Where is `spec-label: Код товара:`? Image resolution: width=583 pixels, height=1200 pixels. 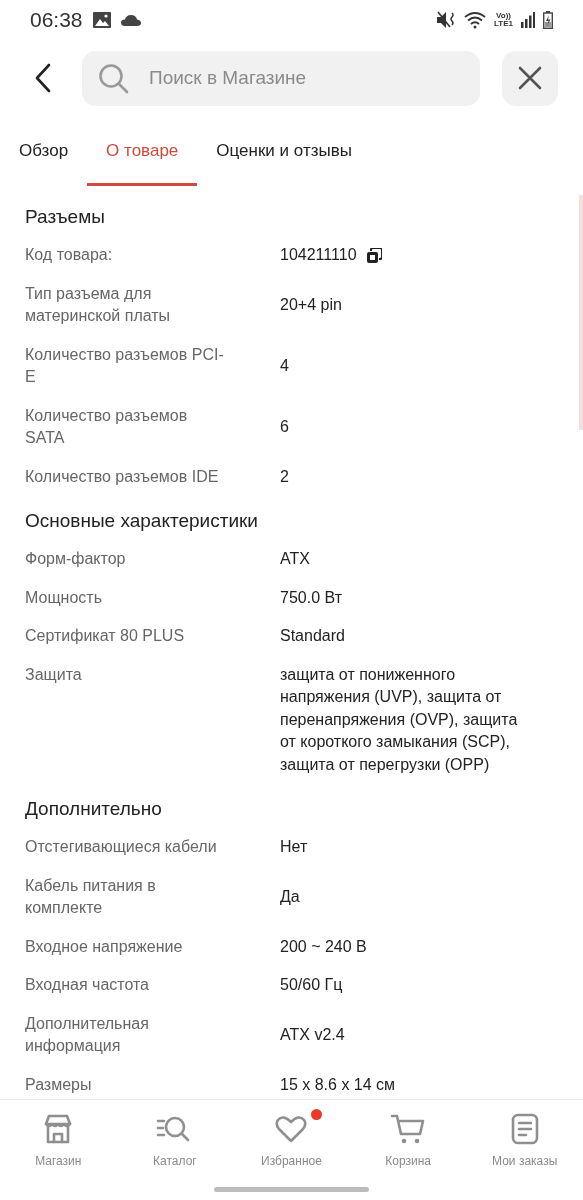 spec-label: Код товара: is located at coordinates (69, 255).